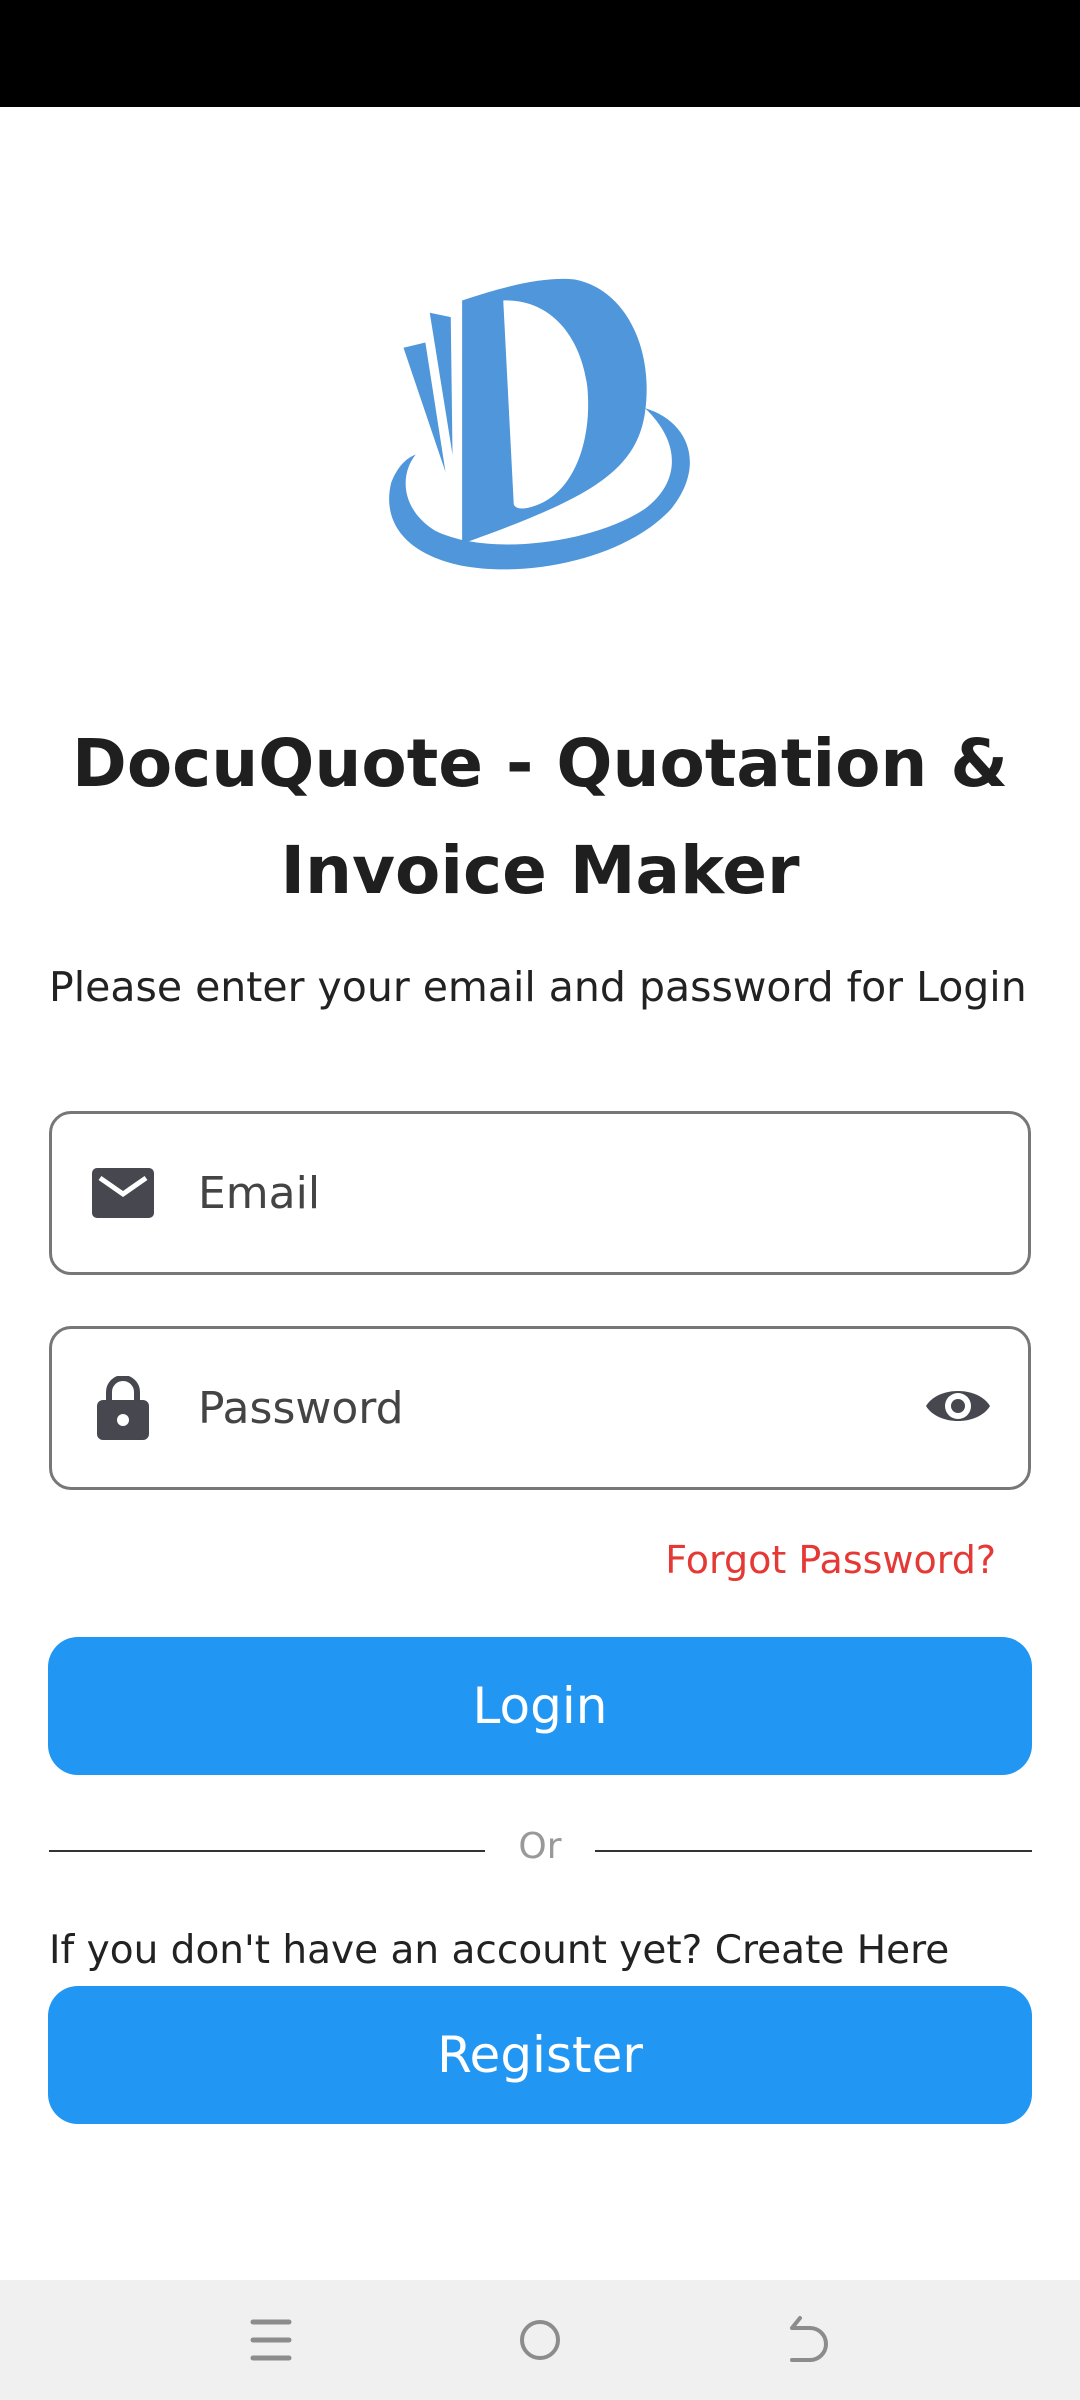  What do you see at coordinates (540, 817) in the screenshot?
I see `page-title: DocuQuote - Quotation & Invoice Maker` at bounding box center [540, 817].